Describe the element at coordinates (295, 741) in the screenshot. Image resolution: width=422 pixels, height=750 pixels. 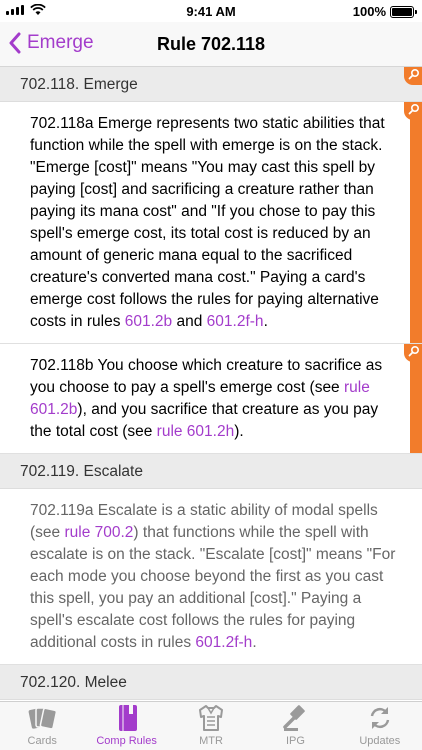
I see `tab-label: IPG` at that location.